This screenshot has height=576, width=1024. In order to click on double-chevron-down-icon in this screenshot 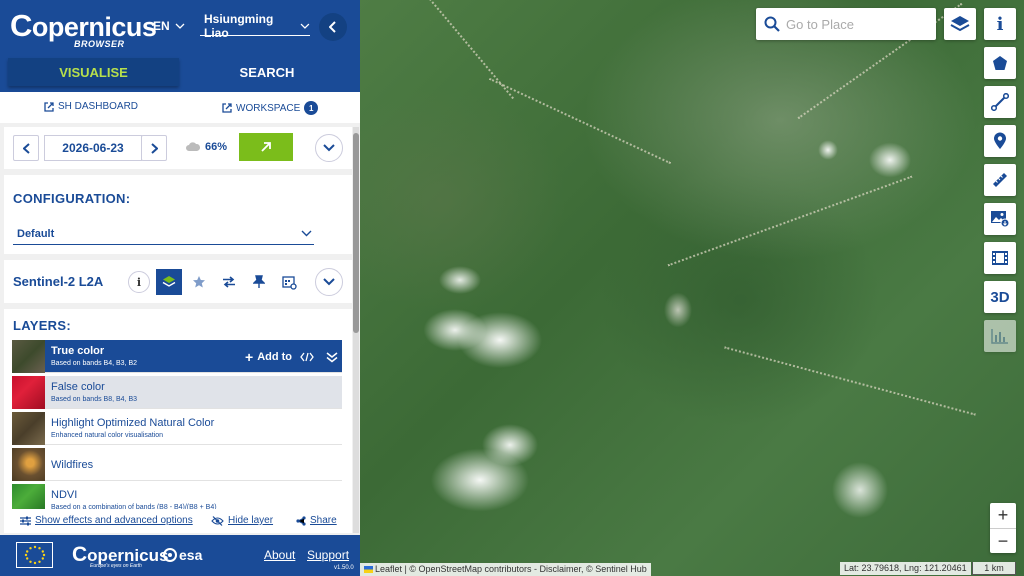, I will do `click(332, 356)`.